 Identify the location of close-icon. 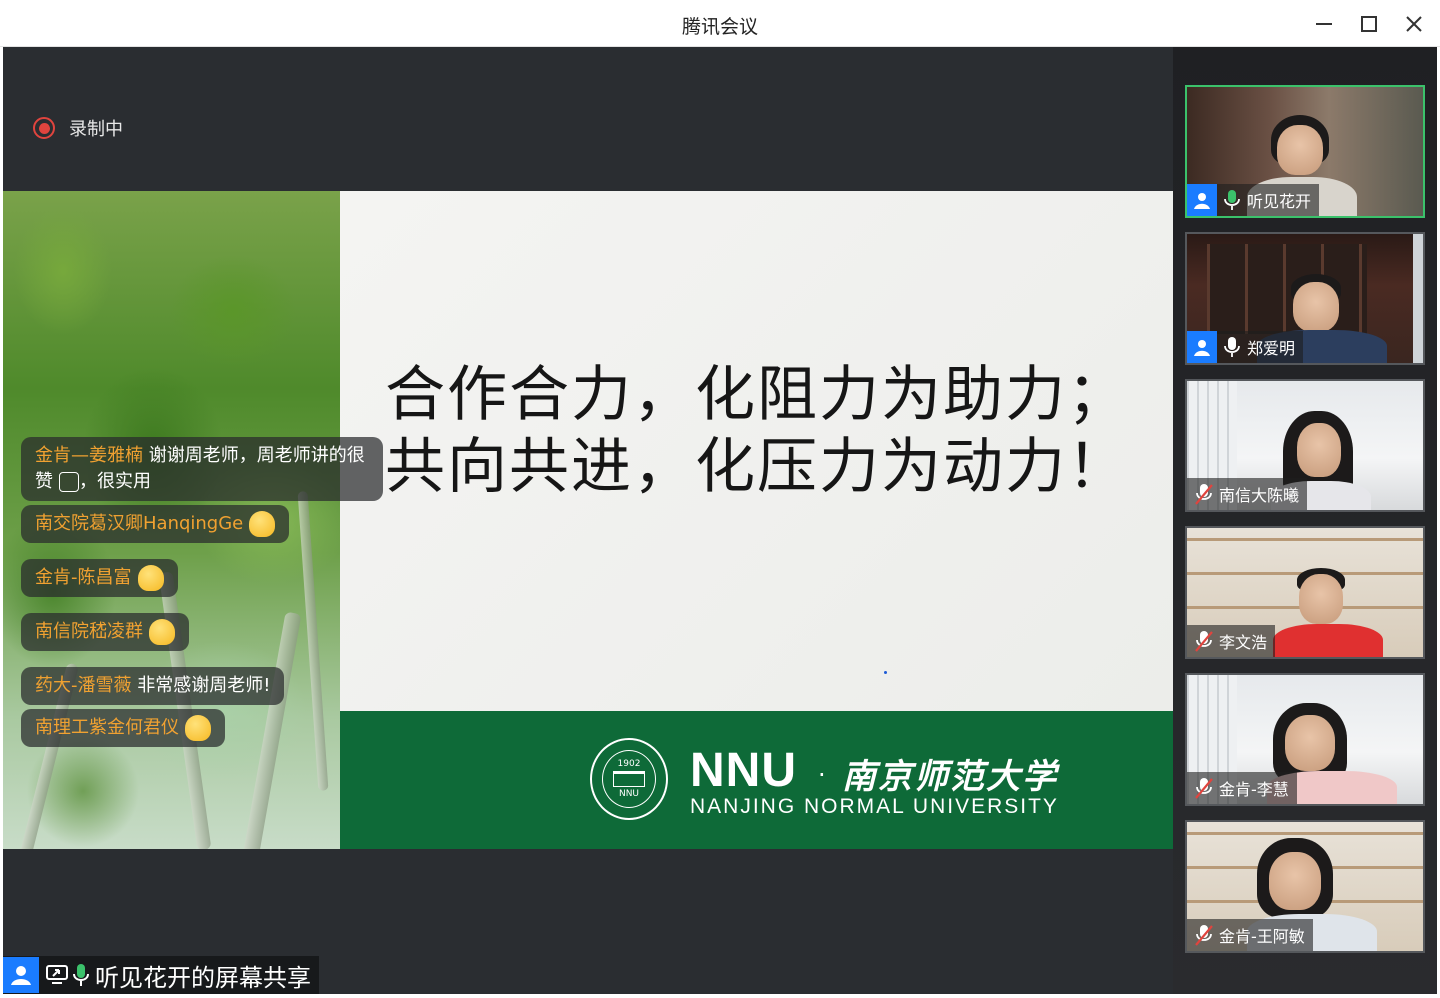
(1414, 24).